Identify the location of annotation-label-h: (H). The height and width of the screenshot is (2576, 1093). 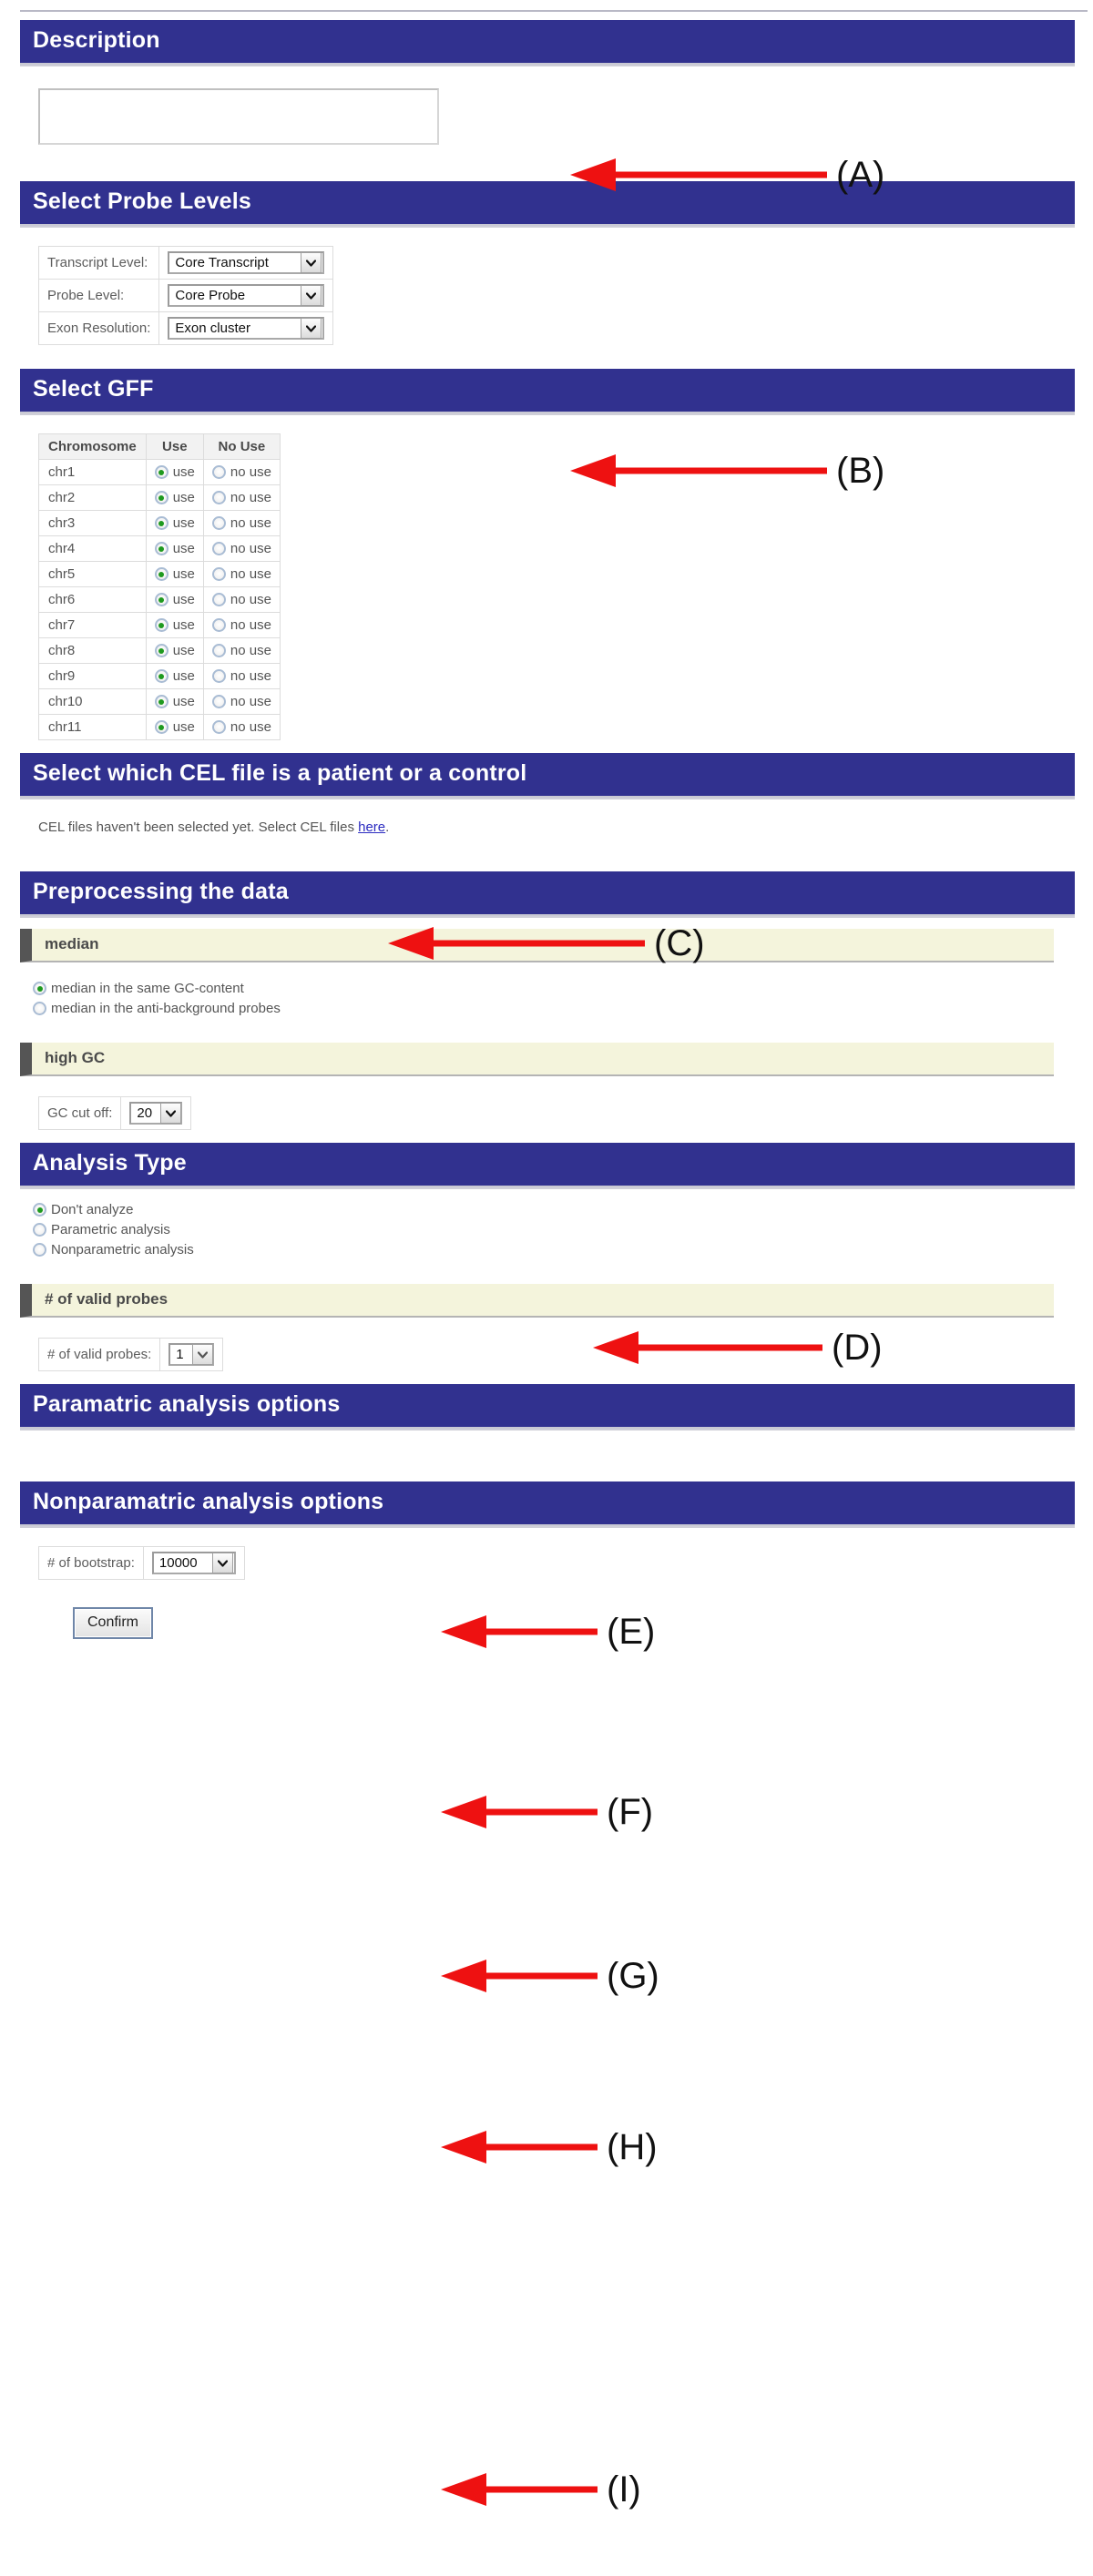
(633, 2147).